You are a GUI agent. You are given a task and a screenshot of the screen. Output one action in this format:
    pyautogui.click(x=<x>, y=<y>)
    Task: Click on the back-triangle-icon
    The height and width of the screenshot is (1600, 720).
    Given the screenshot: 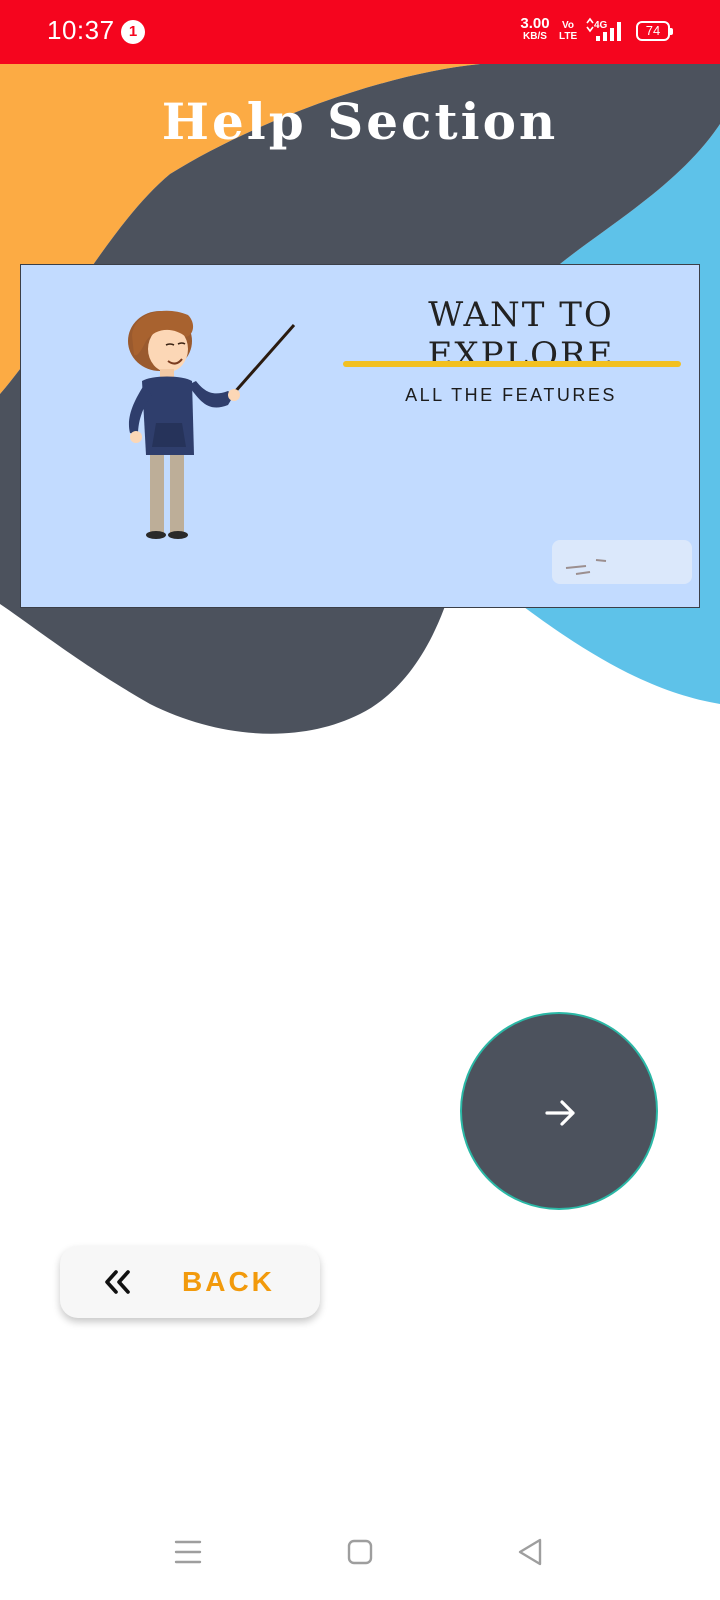 What is the action you would take?
    pyautogui.click(x=530, y=1552)
    